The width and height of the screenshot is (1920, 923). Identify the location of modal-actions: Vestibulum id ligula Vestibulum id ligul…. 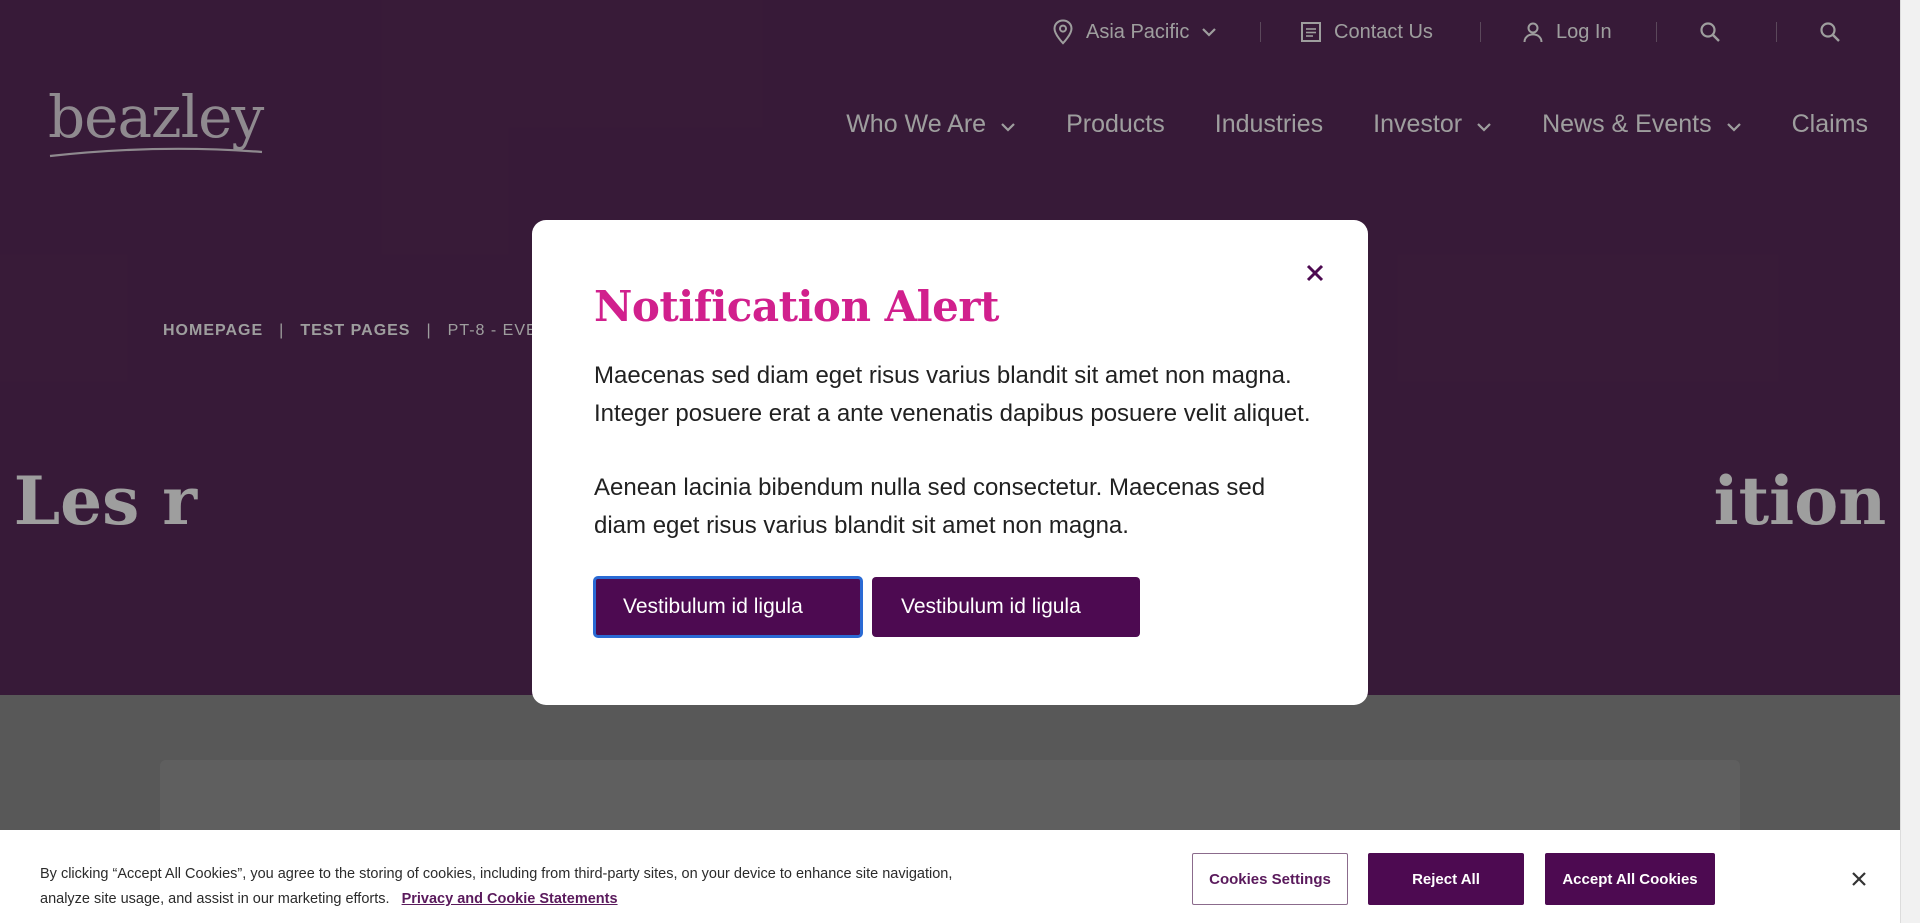
(949, 607).